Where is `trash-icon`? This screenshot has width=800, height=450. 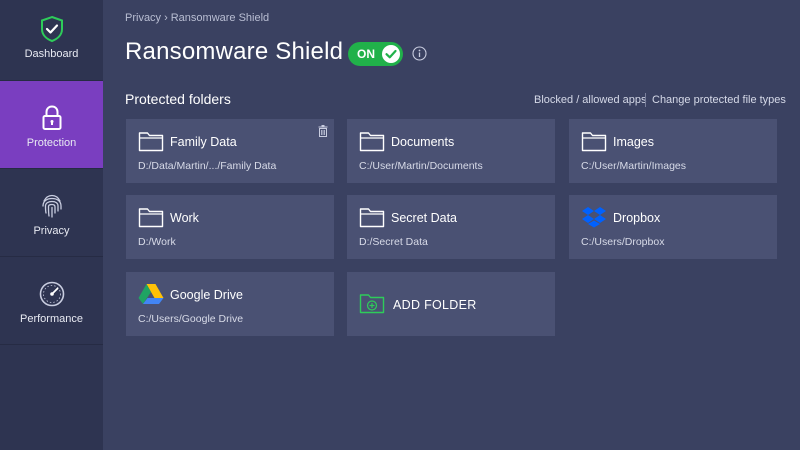 trash-icon is located at coordinates (323, 131).